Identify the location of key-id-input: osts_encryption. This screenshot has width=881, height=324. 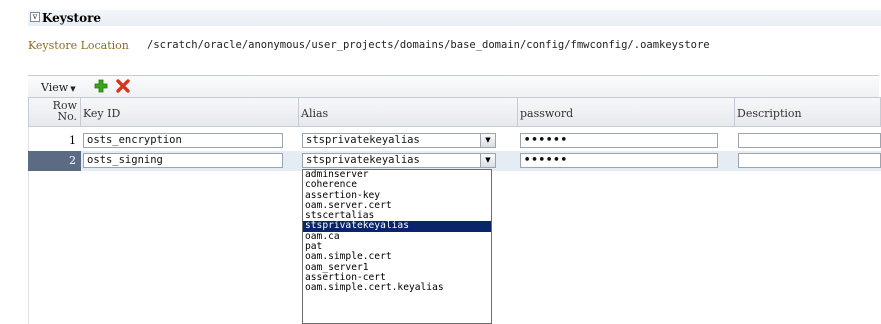
(183, 140).